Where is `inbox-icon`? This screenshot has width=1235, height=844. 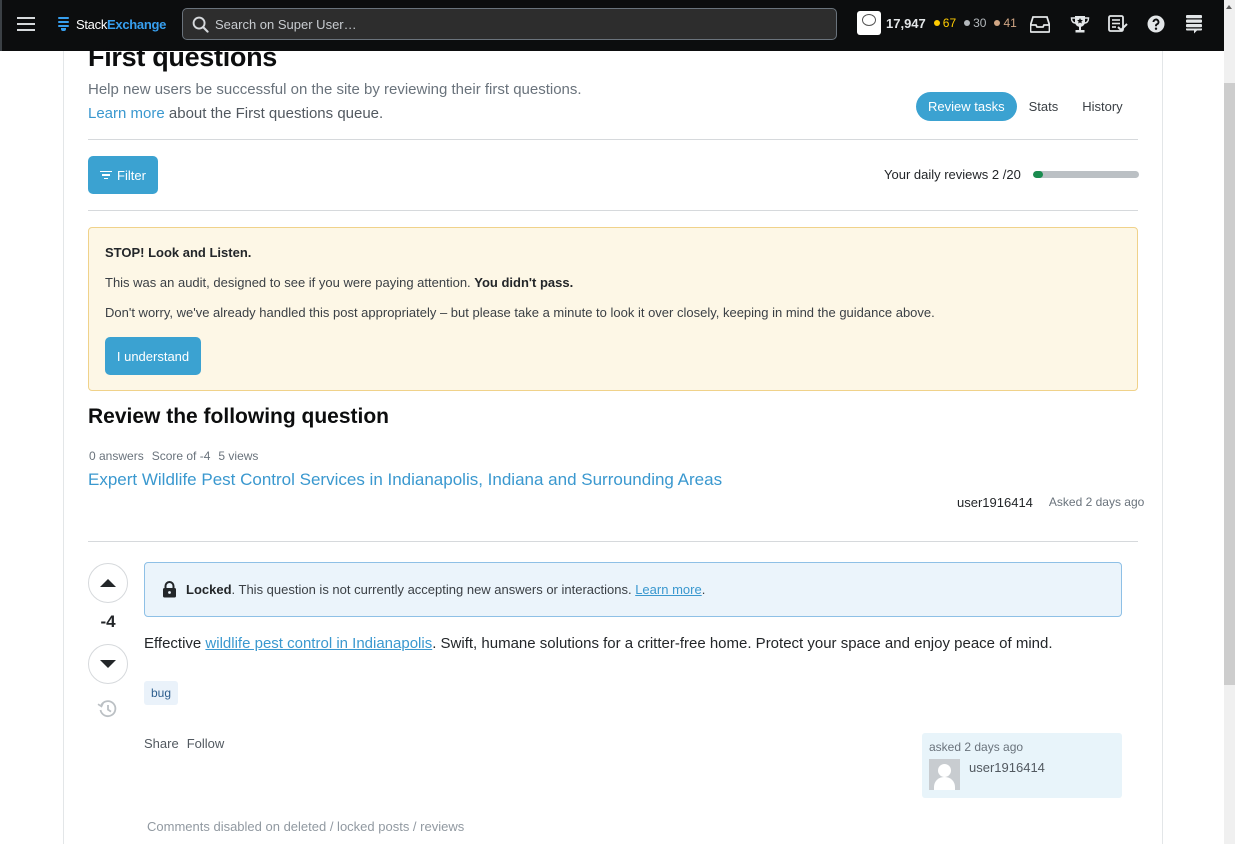
inbox-icon is located at coordinates (1040, 24).